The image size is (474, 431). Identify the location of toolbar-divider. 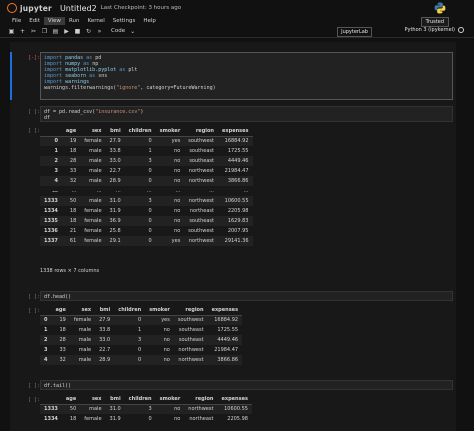
(237, 37).